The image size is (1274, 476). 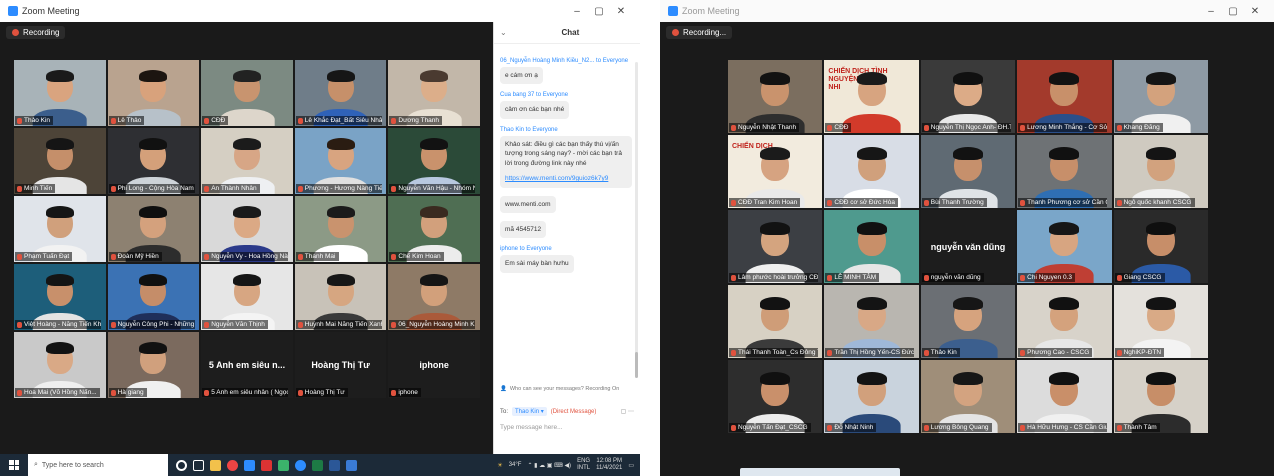 What do you see at coordinates (627, 411) in the screenshot?
I see `file-icon: ▢ ⋯` at bounding box center [627, 411].